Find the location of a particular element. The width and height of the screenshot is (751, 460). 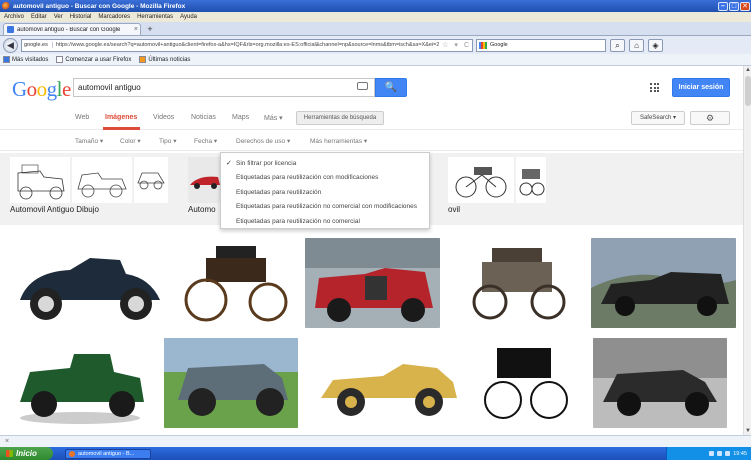

tab-maps: Maps is located at coordinates (240, 117).